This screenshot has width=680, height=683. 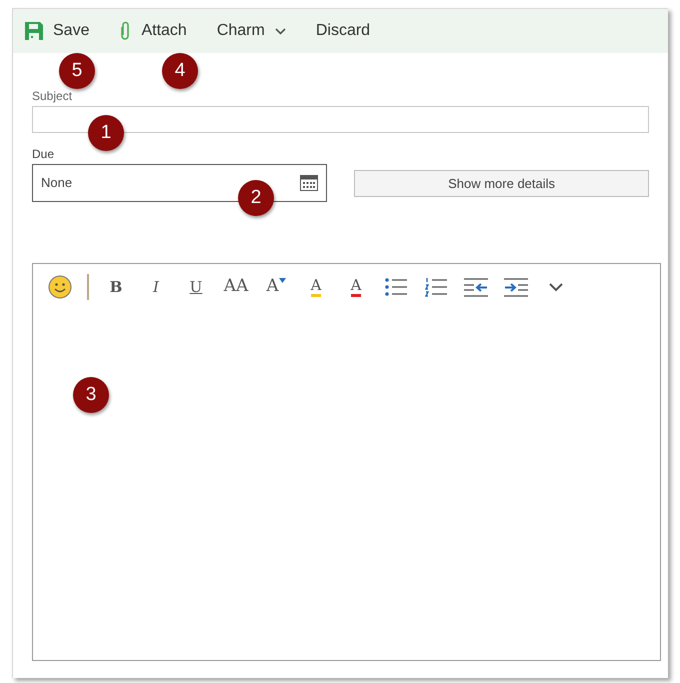 I want to click on grow-font-button: A, so click(x=276, y=287).